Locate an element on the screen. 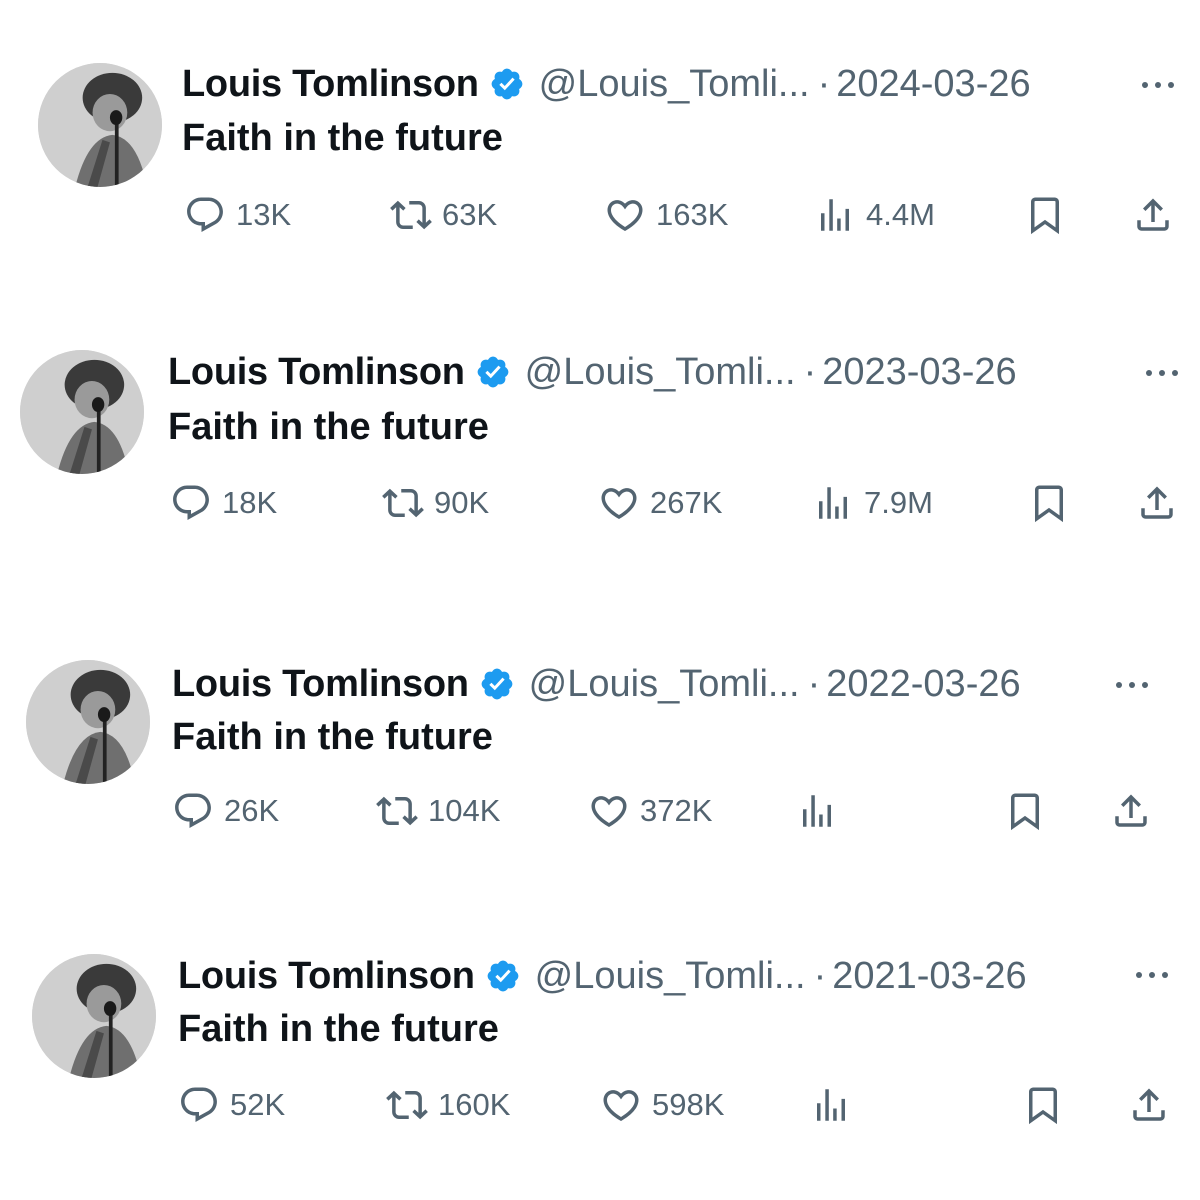 This screenshot has width=1200, height=1200. repost-count: 104K is located at coordinates (464, 810).